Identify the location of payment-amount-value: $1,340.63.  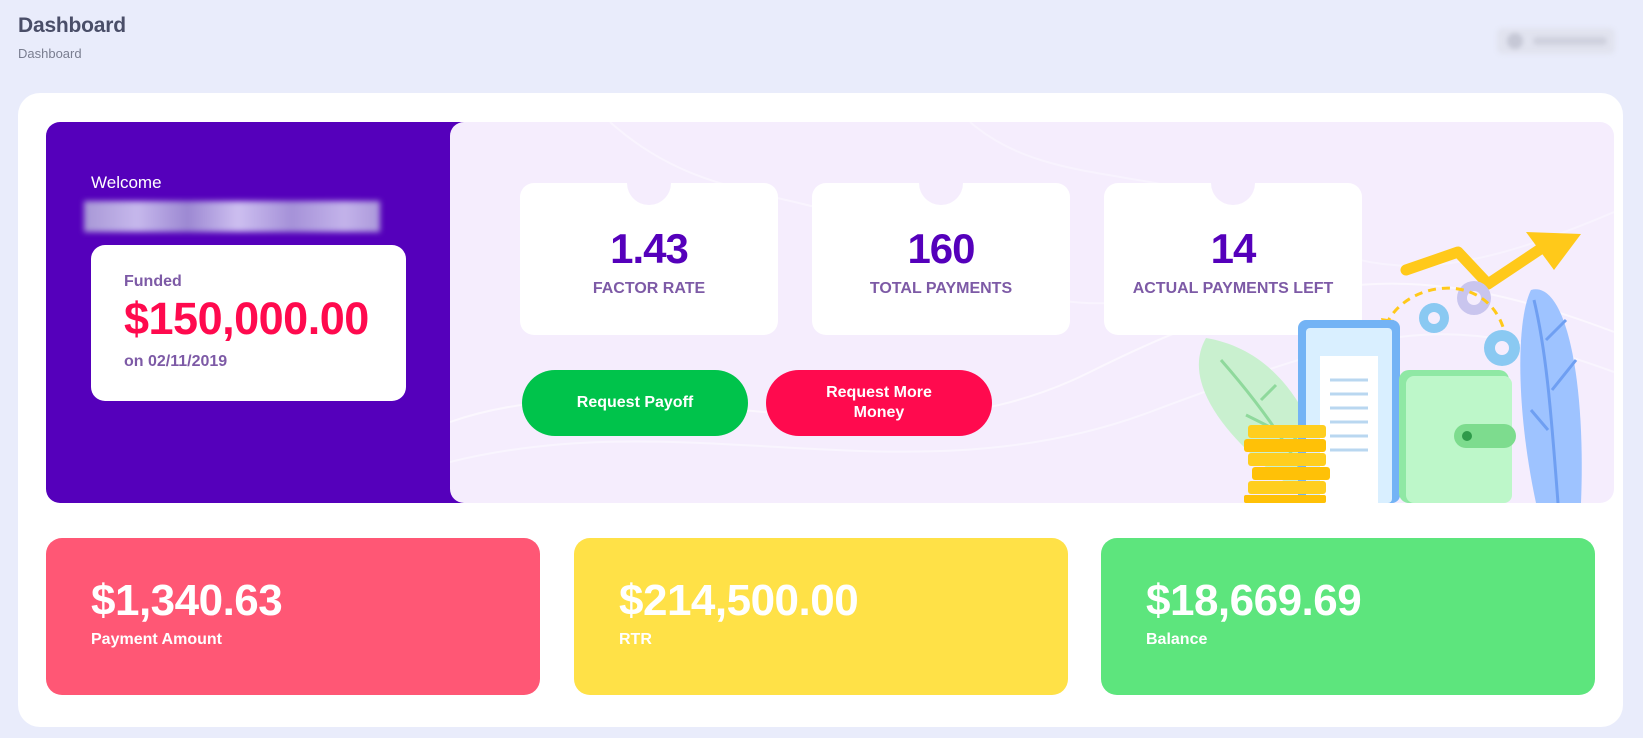
(187, 600).